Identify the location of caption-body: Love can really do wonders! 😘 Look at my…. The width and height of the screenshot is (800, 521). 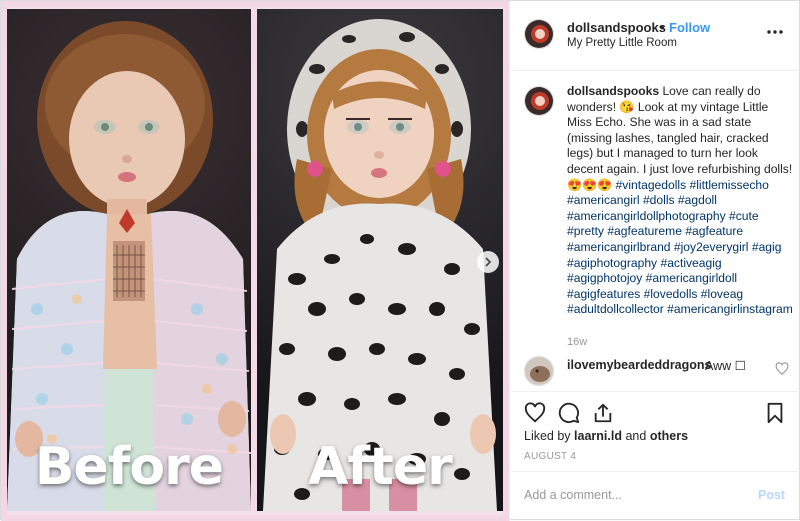
(680, 138).